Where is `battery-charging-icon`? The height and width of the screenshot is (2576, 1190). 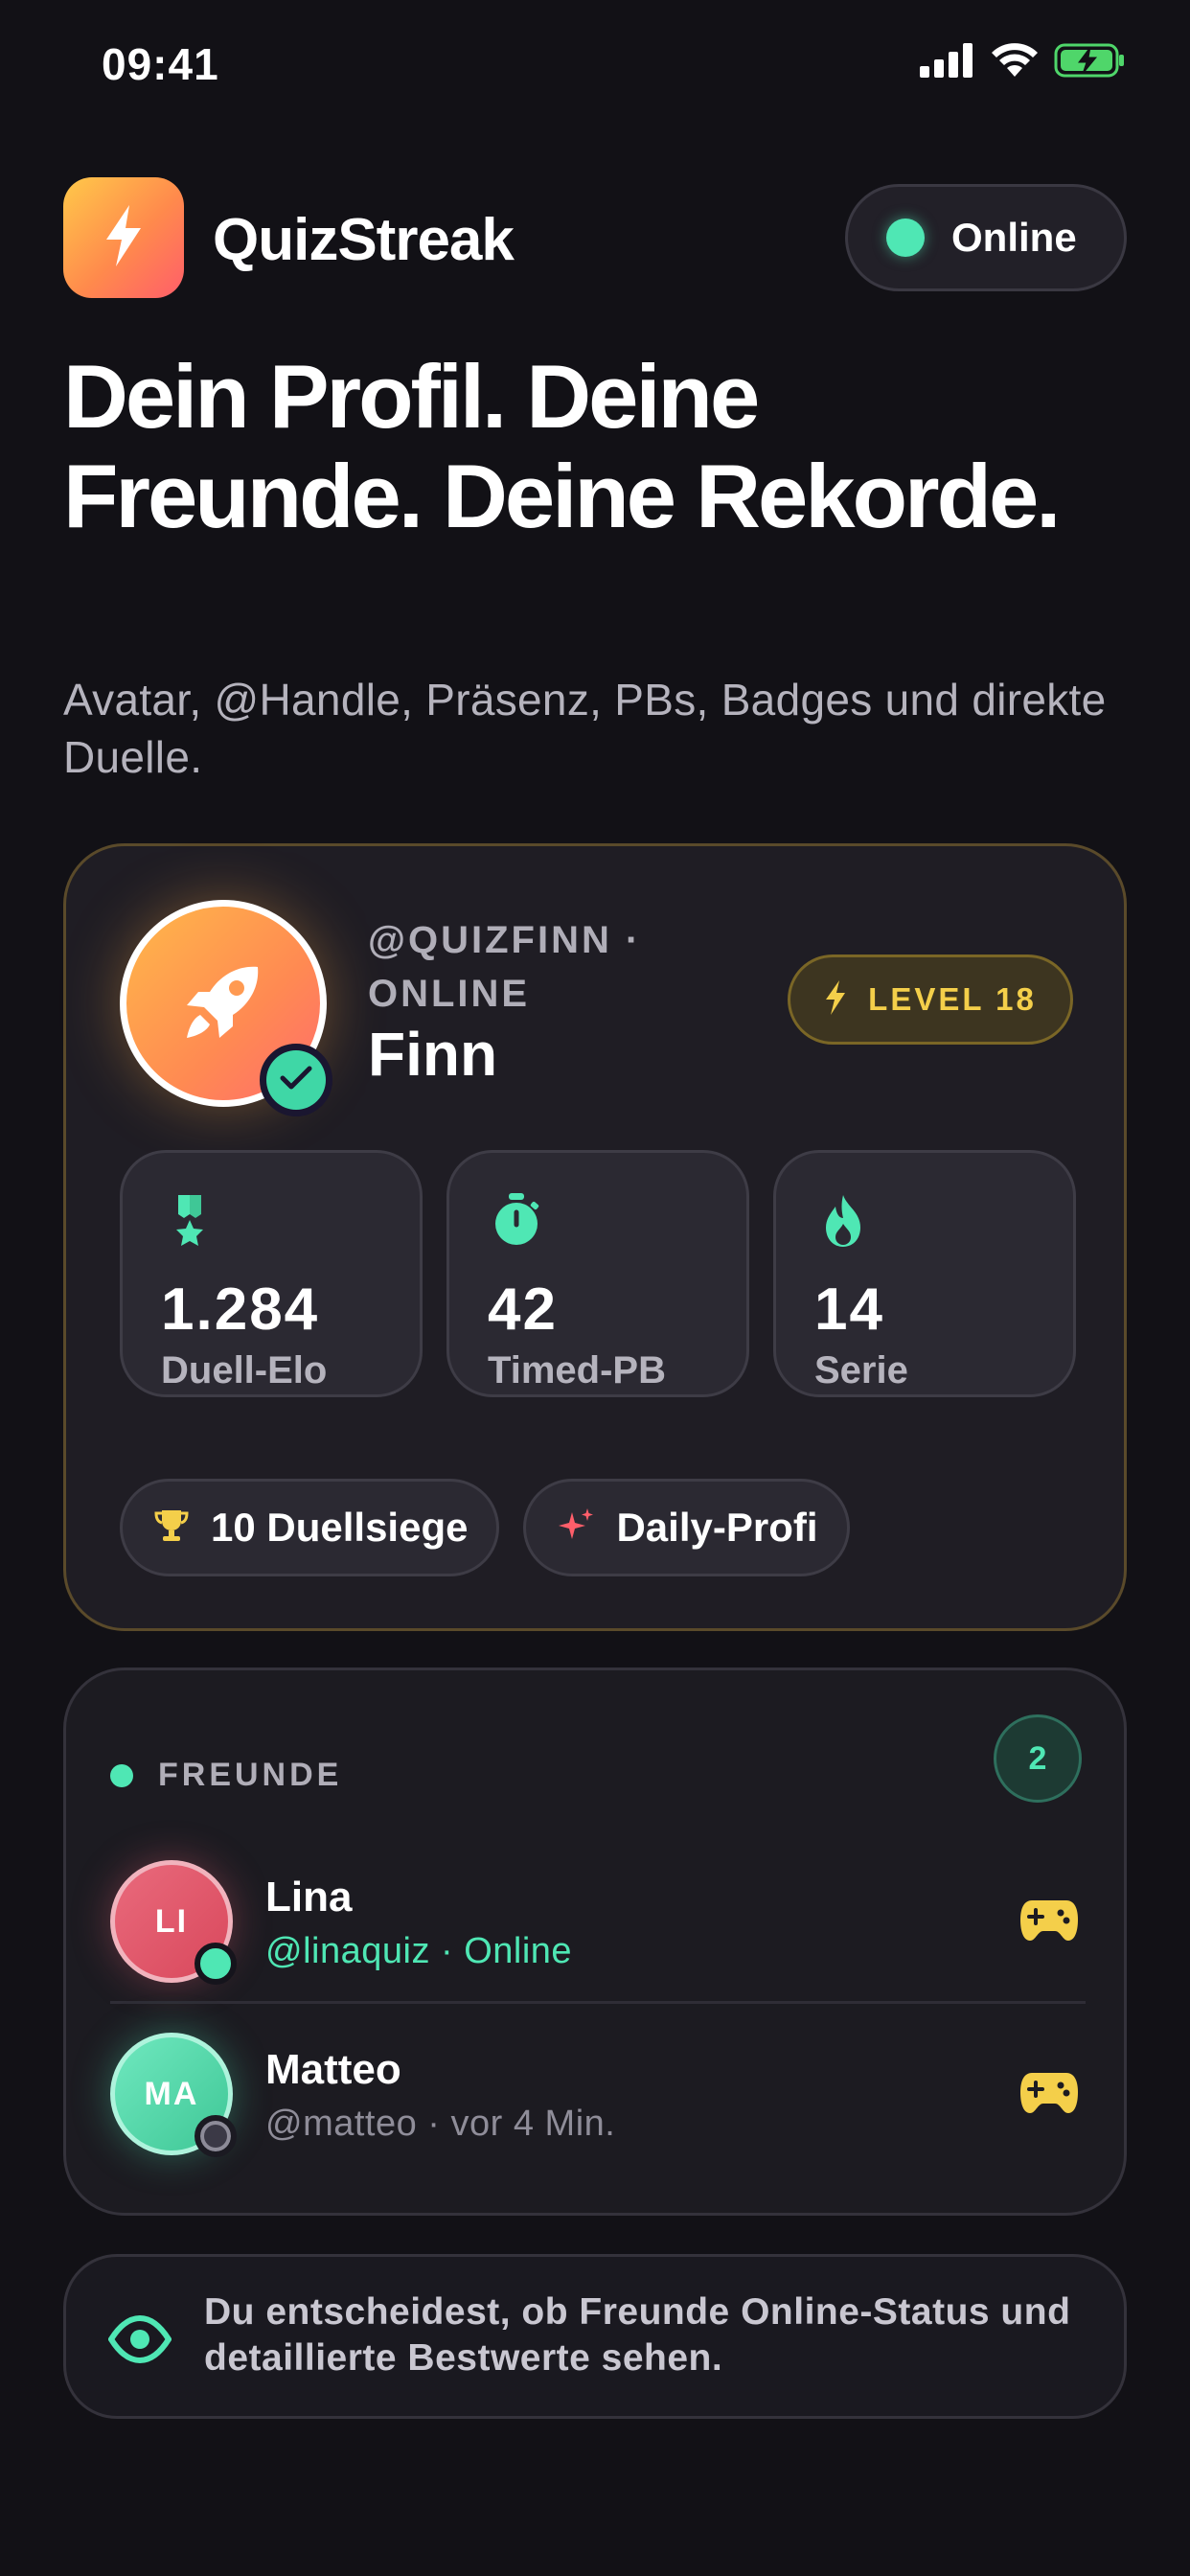
battery-charging-icon is located at coordinates (1091, 60).